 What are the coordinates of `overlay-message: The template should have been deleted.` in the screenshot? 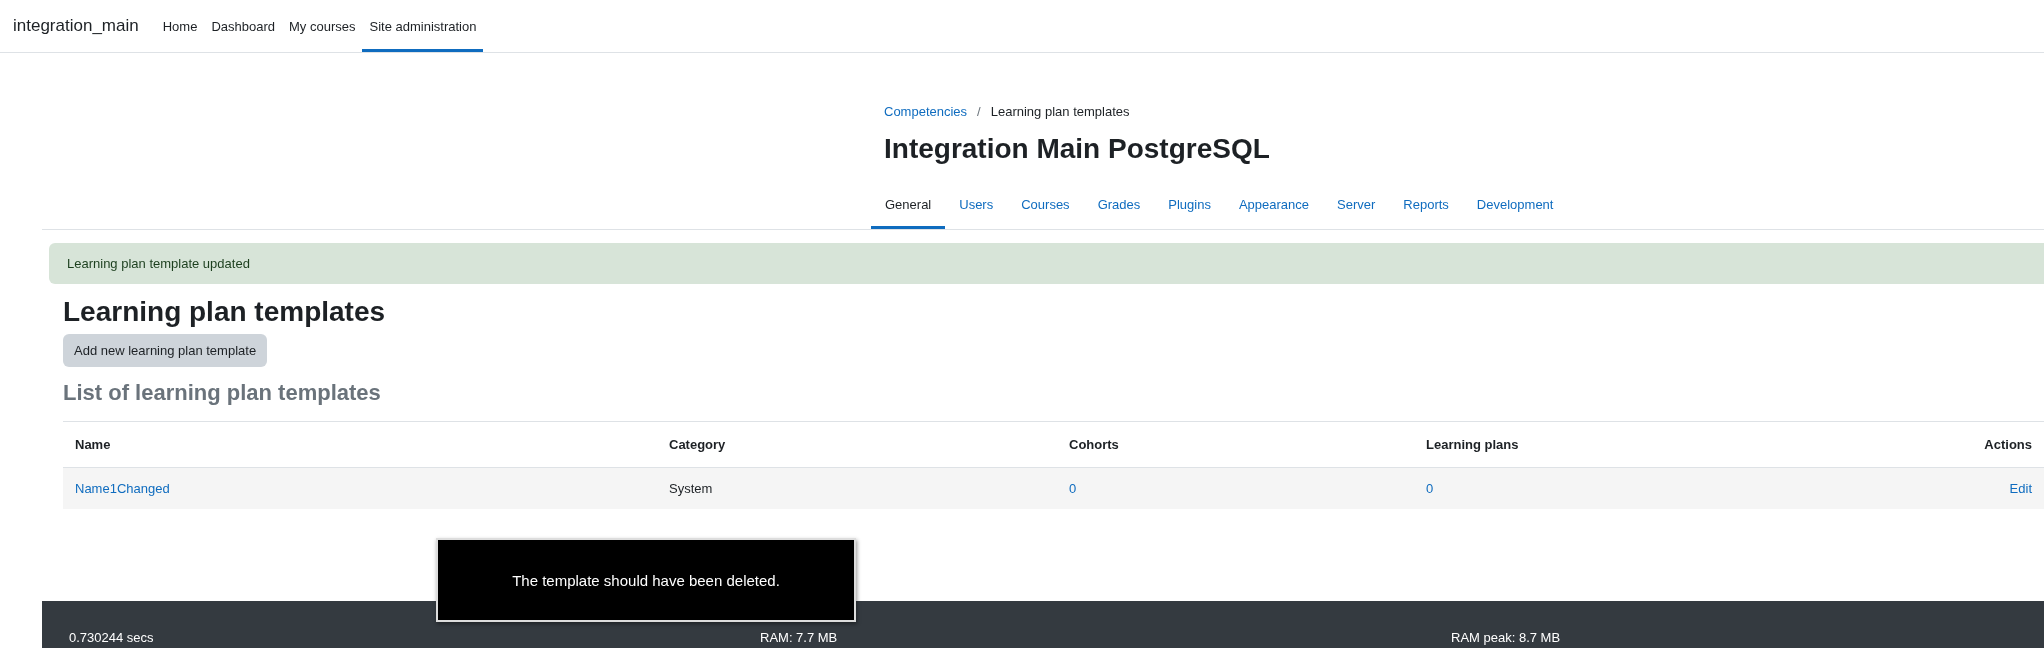 It's located at (646, 580).